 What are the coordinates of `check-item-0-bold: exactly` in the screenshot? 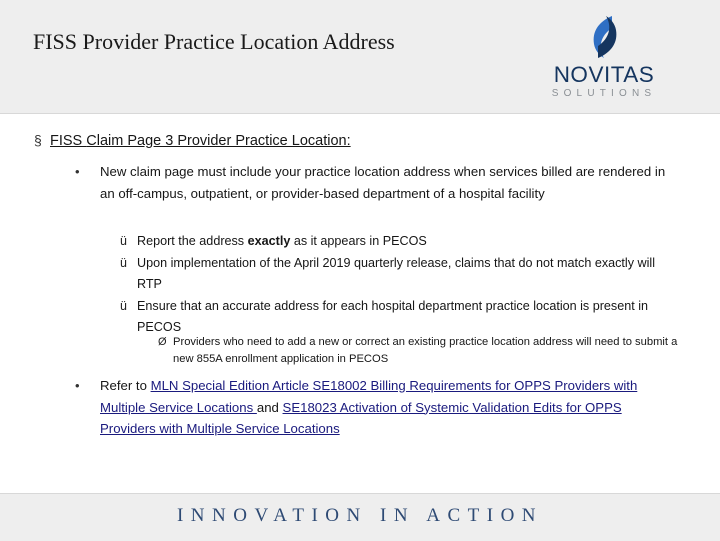 It's located at (269, 241).